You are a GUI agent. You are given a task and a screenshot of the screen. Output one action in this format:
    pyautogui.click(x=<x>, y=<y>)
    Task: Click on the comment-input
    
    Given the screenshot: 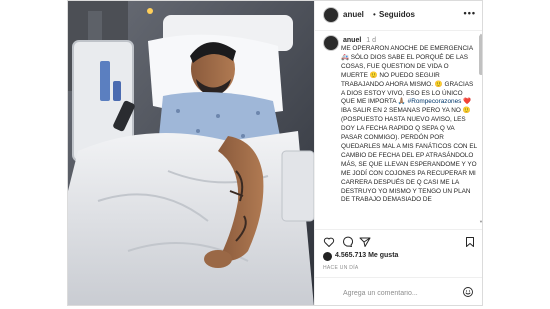 What is the action you would take?
    pyautogui.click(x=398, y=293)
    